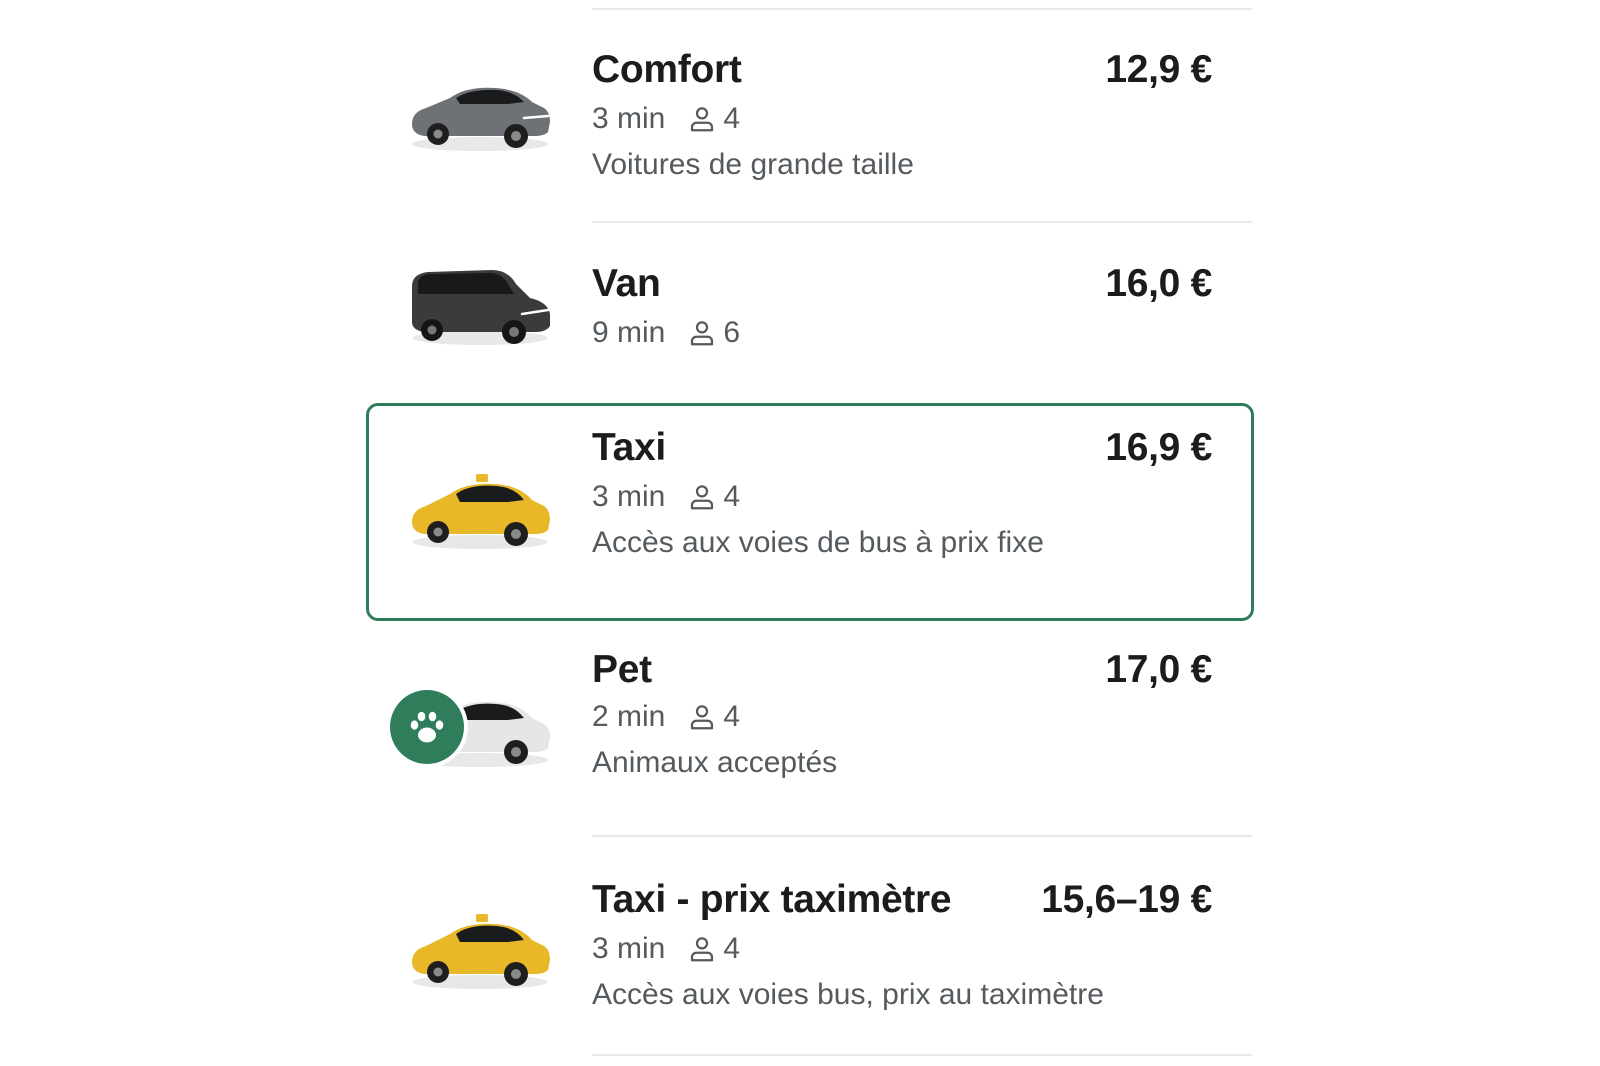 This screenshot has height=1066, width=1600. I want to click on ride-option-pet: Pet 17,0 € 2 min 4 Animaux acceptés, so click(810, 733).